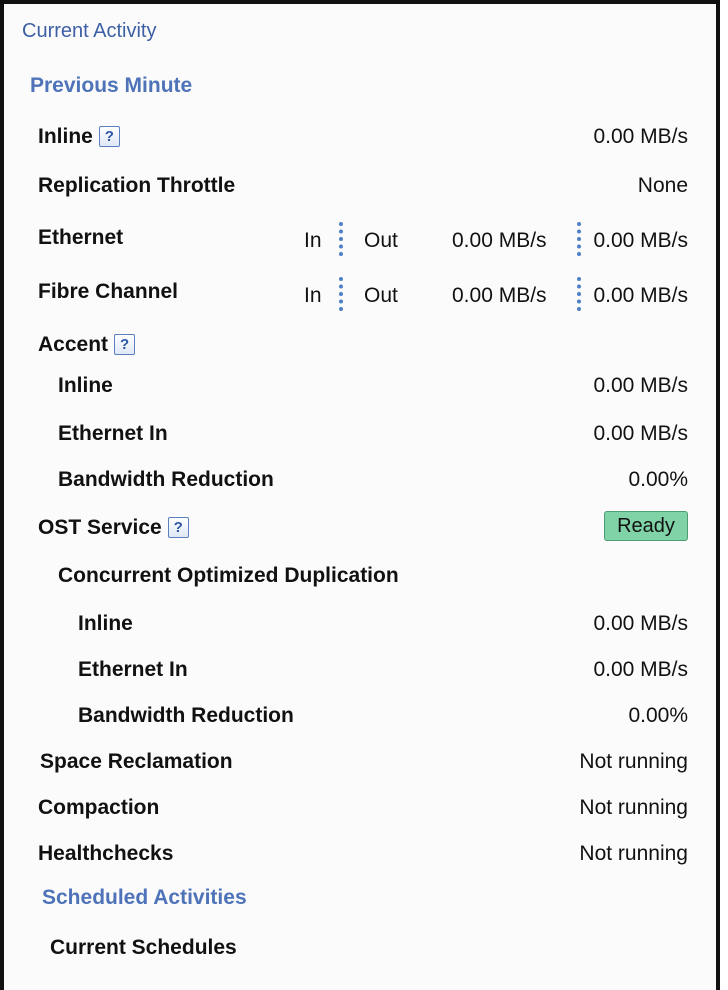 The height and width of the screenshot is (990, 728). Describe the element at coordinates (313, 240) in the screenshot. I see `ethernet-in-label: In` at that location.